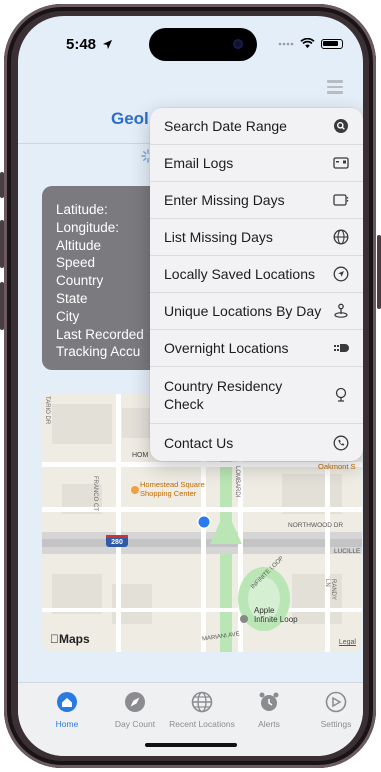 Image resolution: width=381 pixels, height=772 pixels. What do you see at coordinates (72, 298) in the screenshot?
I see `state-label: State` at bounding box center [72, 298].